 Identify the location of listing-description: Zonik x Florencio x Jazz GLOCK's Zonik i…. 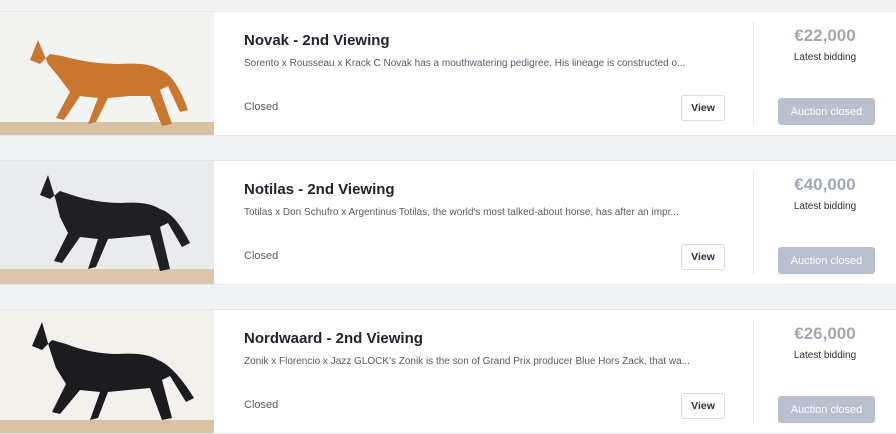
(467, 361).